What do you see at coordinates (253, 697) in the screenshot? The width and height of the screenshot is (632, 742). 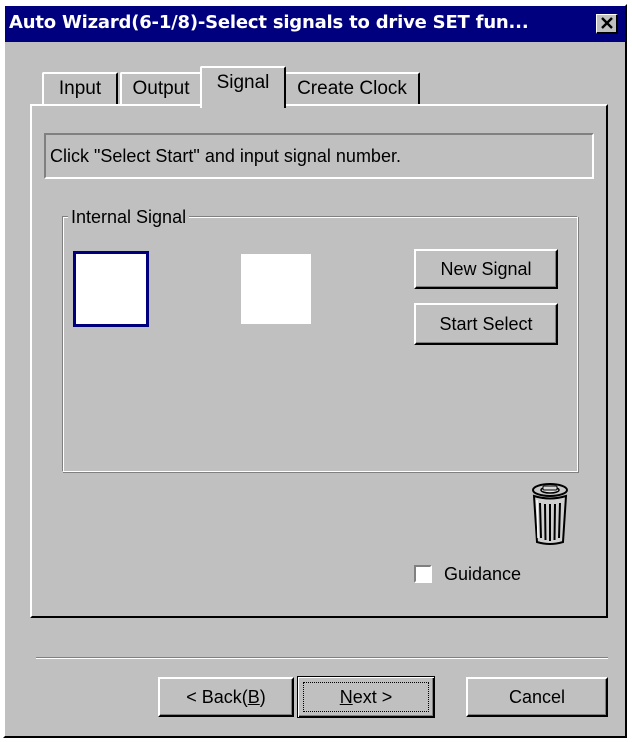 I see `back-mnemonic: B` at bounding box center [253, 697].